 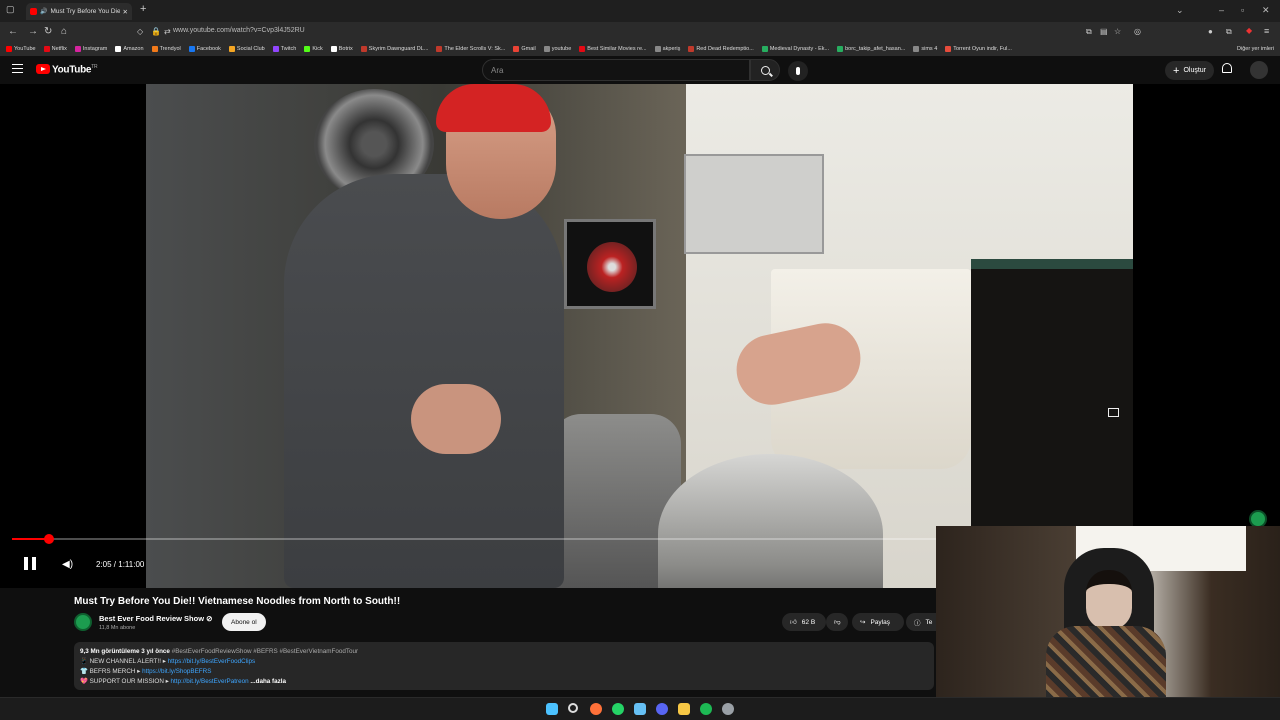 I want to click on channel-avatar, so click(x=83, y=622).